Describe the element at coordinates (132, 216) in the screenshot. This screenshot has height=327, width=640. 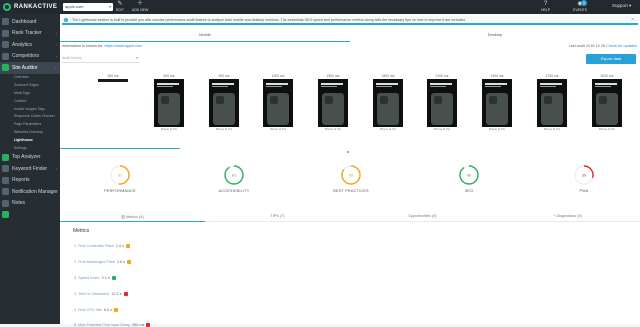
I see `tab-metrics: ▥ Metrics (6)` at that location.